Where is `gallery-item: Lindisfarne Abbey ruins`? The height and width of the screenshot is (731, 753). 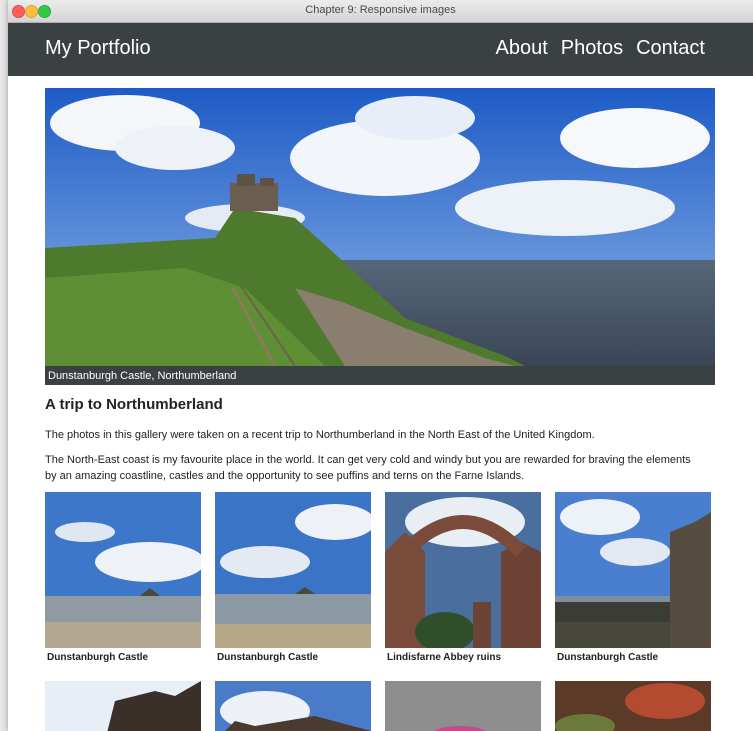 gallery-item: Lindisfarne Abbey ruins is located at coordinates (463, 577).